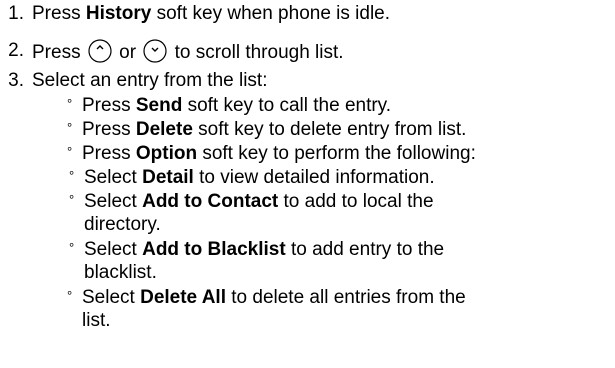 This screenshot has width=615, height=368. I want to click on step-2-pre: Press, so click(59, 52).